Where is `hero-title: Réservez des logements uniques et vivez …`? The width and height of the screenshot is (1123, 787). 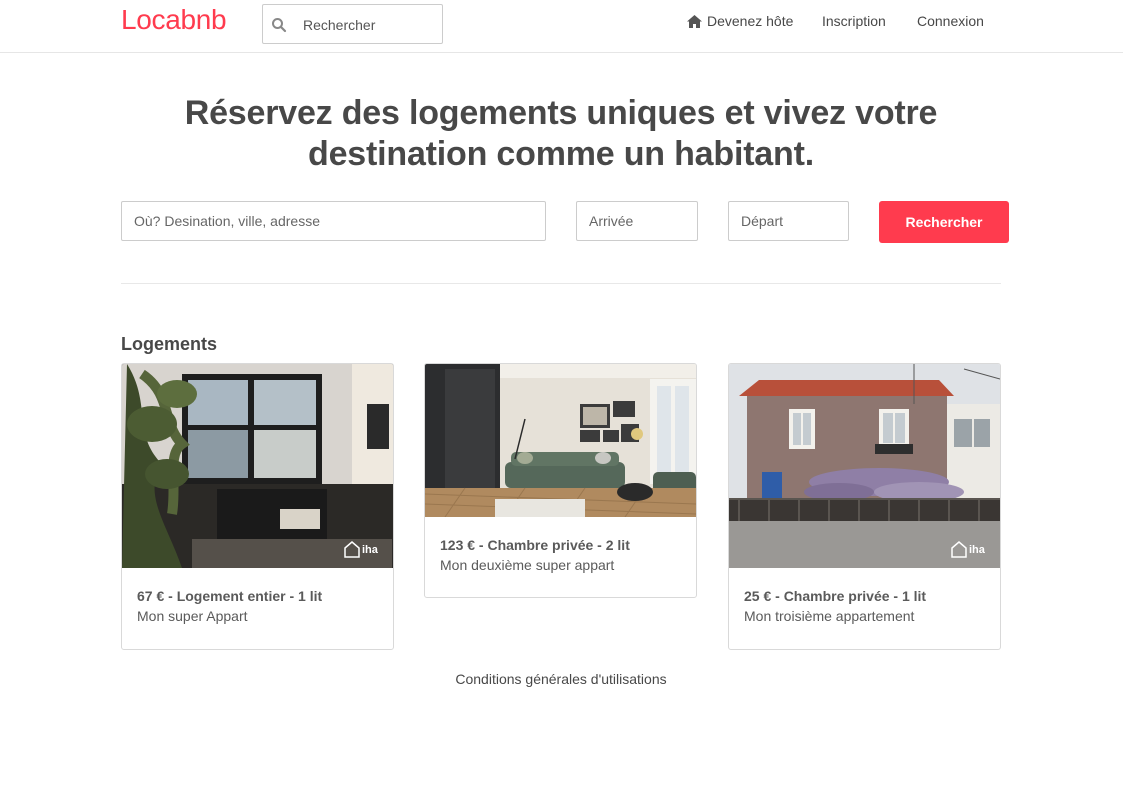
hero-title: Réservez des logements uniques et vivez … is located at coordinates (561, 133).